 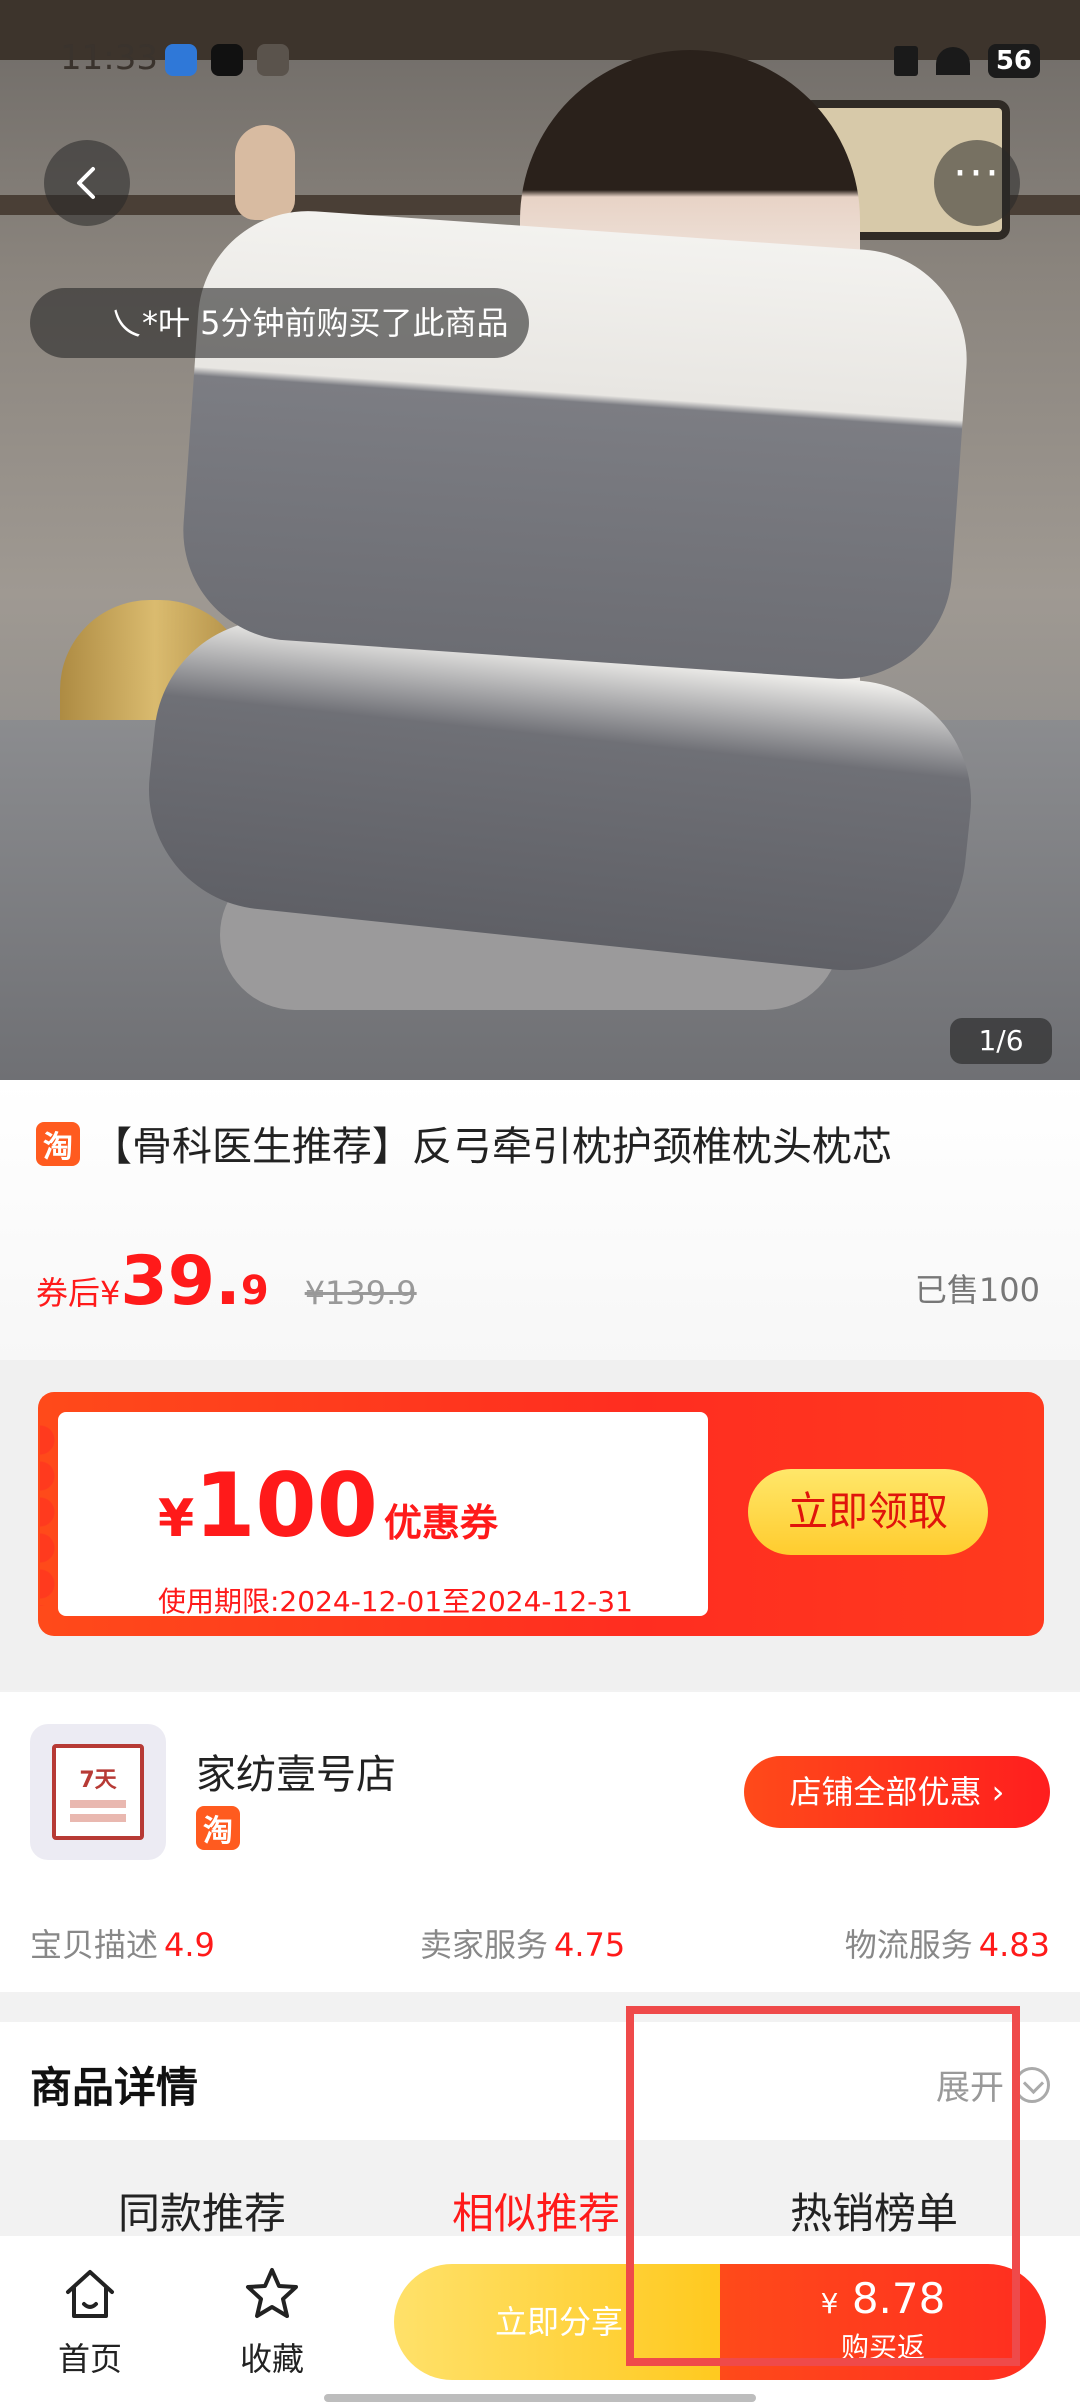 I want to click on coupon-amount: ¥ 100 优惠券, so click(x=328, y=1506).